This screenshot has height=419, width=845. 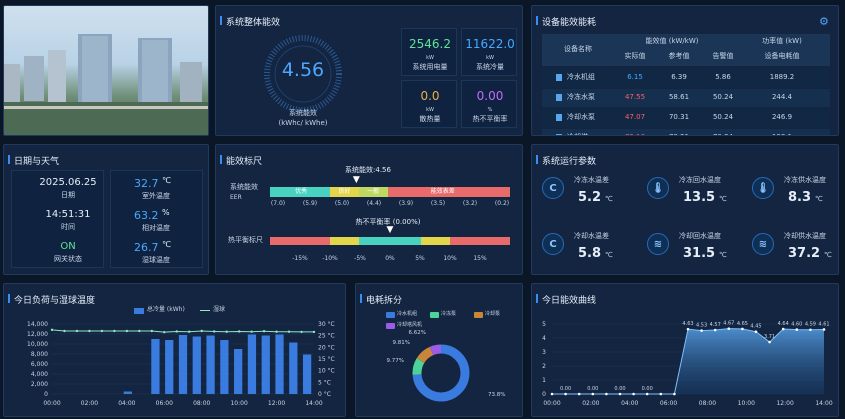 I want to click on point-label: 4.65, so click(x=742, y=324).